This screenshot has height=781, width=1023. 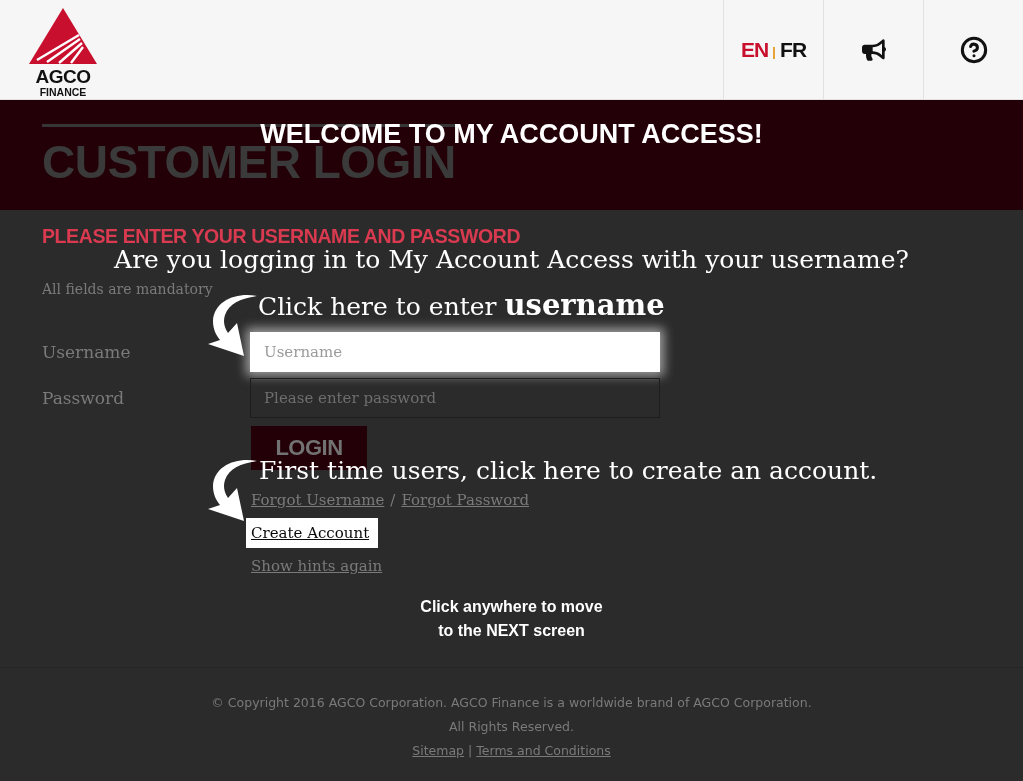 What do you see at coordinates (543, 751) in the screenshot?
I see `footer-link: Terms and Conditions` at bounding box center [543, 751].